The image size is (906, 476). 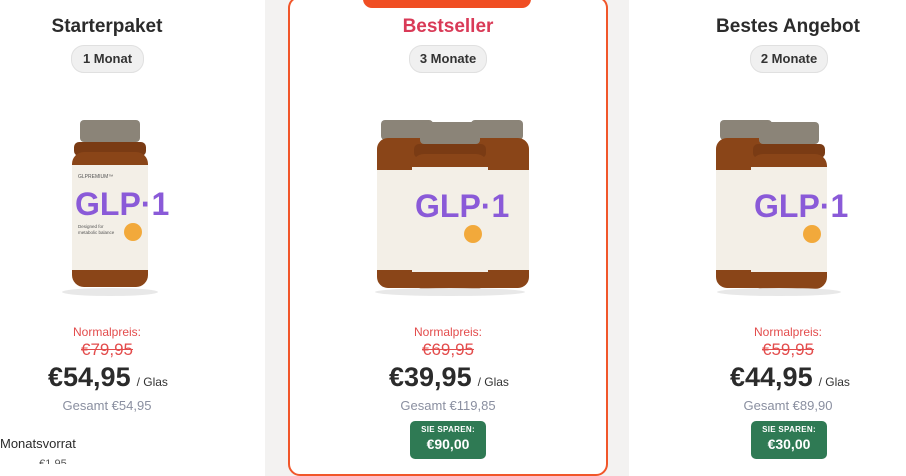 What do you see at coordinates (107, 349) in the screenshot?
I see `normal-price: €79,95` at bounding box center [107, 349].